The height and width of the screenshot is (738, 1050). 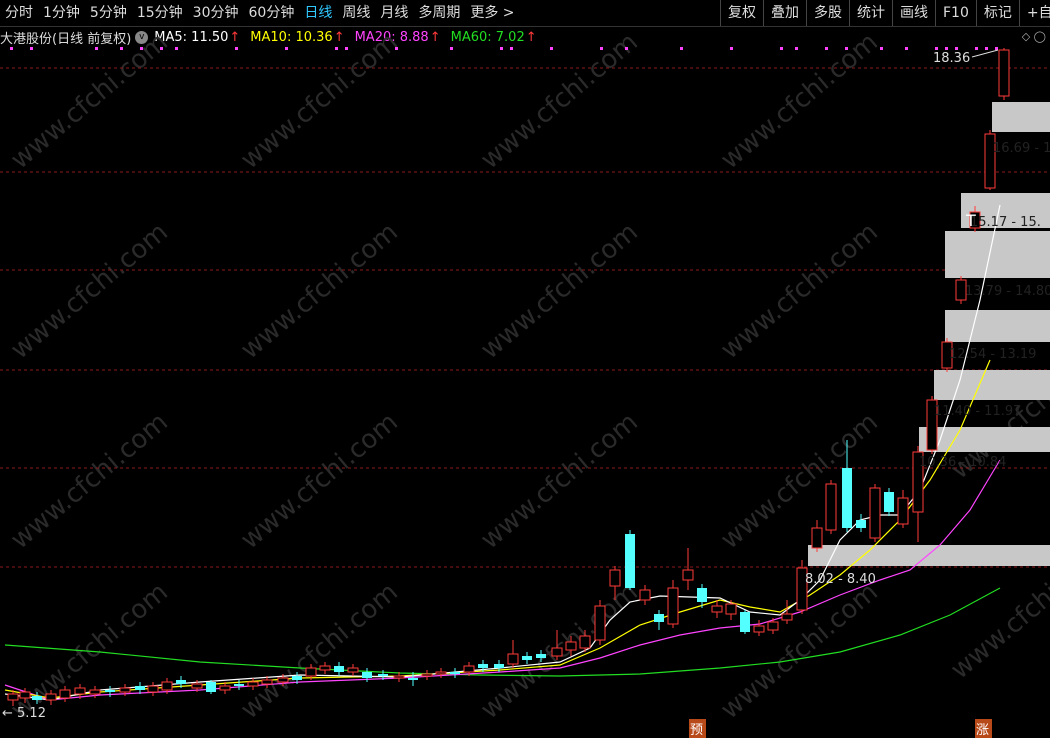 I want to click on range-label-1: 15.17 - 15., so click(x=1005, y=222).